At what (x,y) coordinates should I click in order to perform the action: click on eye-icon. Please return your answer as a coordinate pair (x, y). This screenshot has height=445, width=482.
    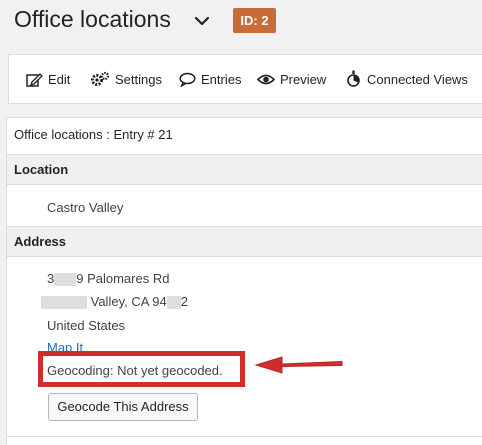
    Looking at the image, I should click on (266, 79).